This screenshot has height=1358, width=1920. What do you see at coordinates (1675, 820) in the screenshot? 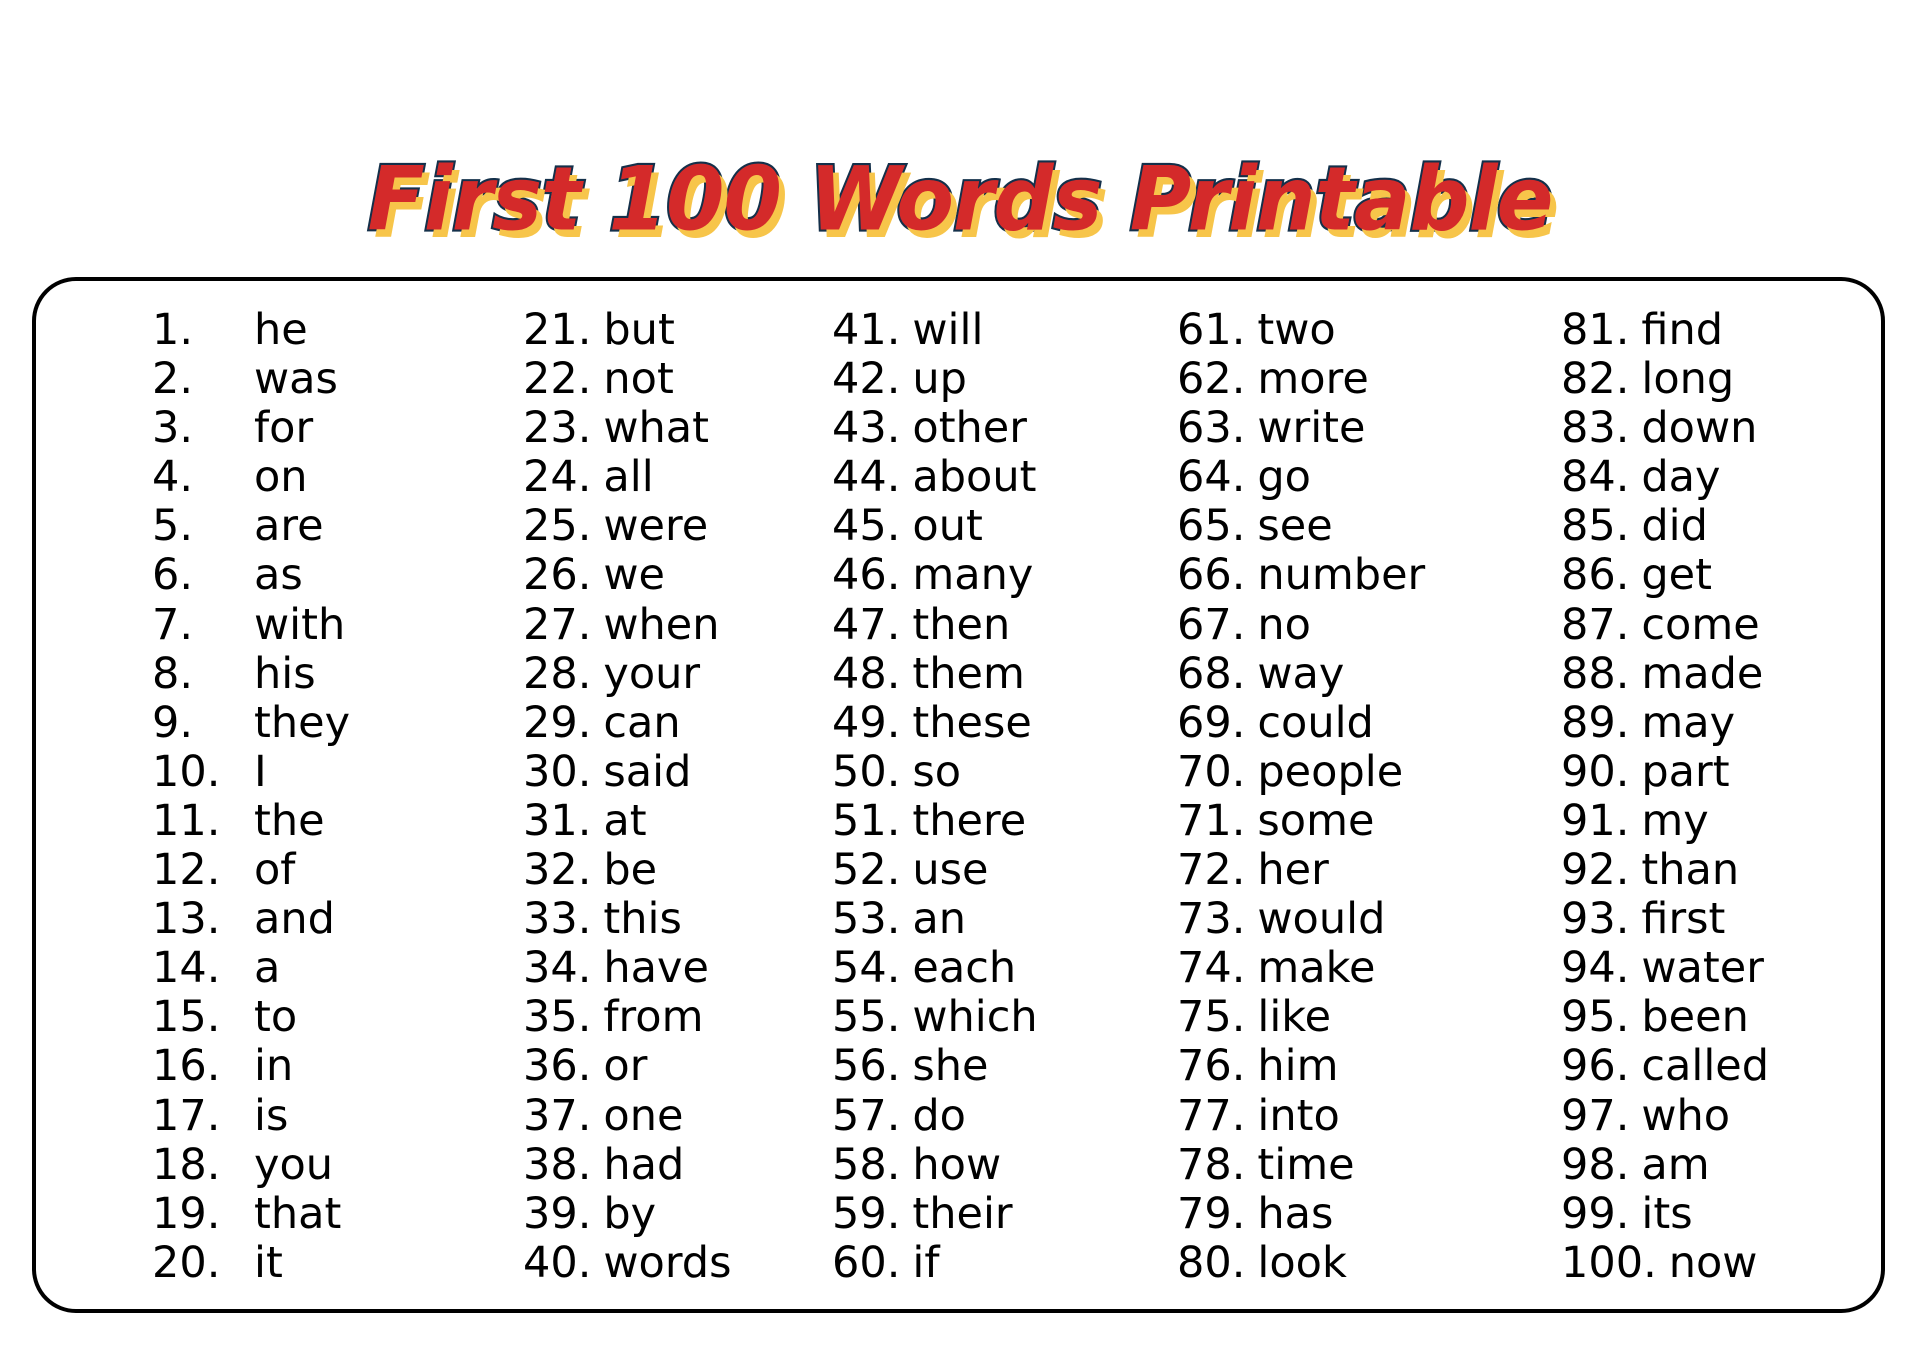
I see `sight-word: my` at bounding box center [1675, 820].